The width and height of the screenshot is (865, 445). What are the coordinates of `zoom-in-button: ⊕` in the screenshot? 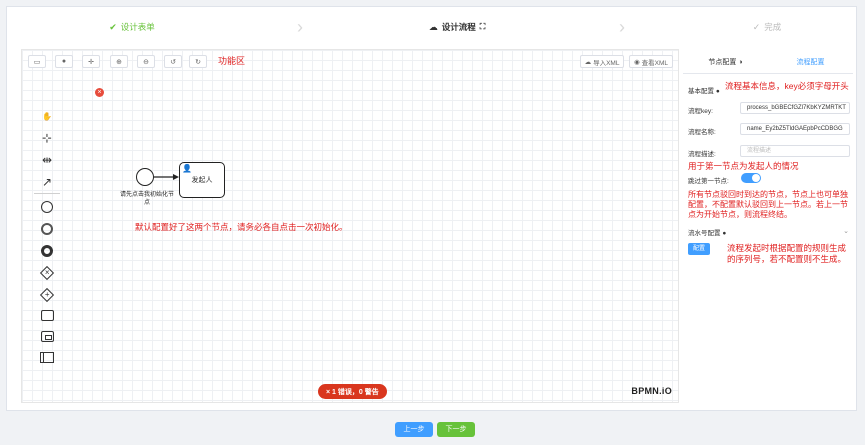 It's located at (119, 61).